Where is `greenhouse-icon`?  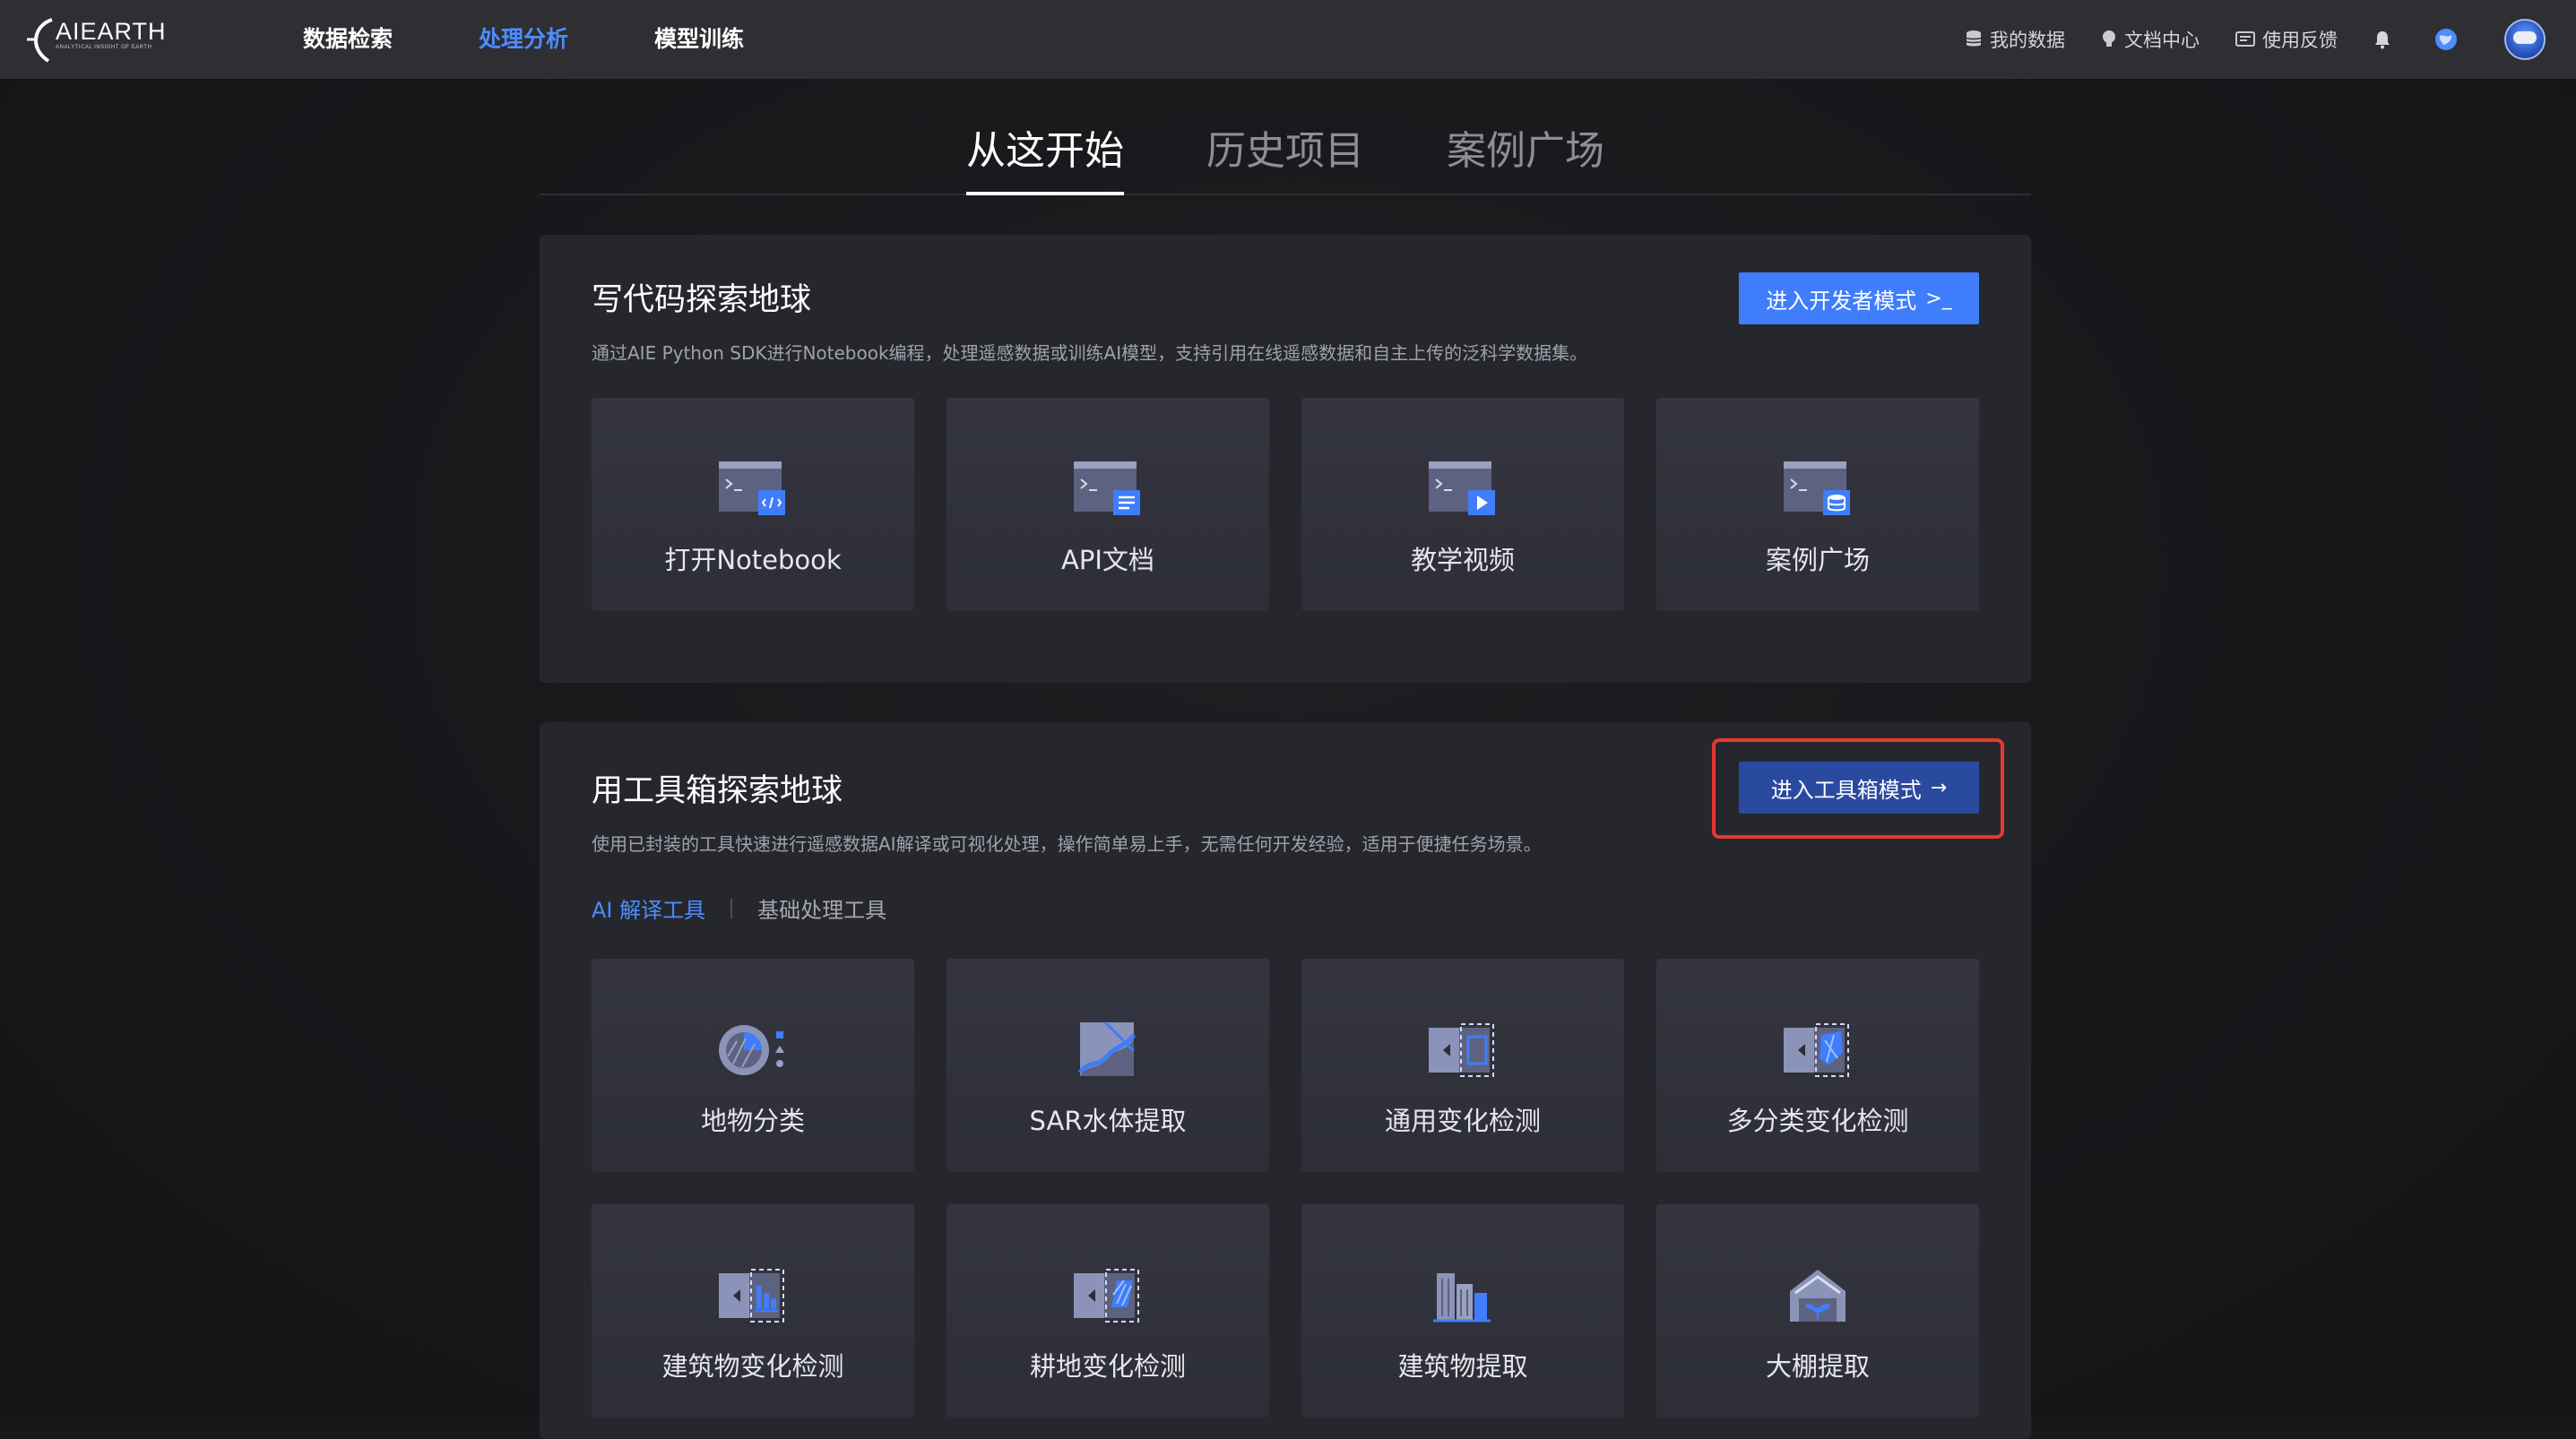 greenhouse-icon is located at coordinates (1818, 1296).